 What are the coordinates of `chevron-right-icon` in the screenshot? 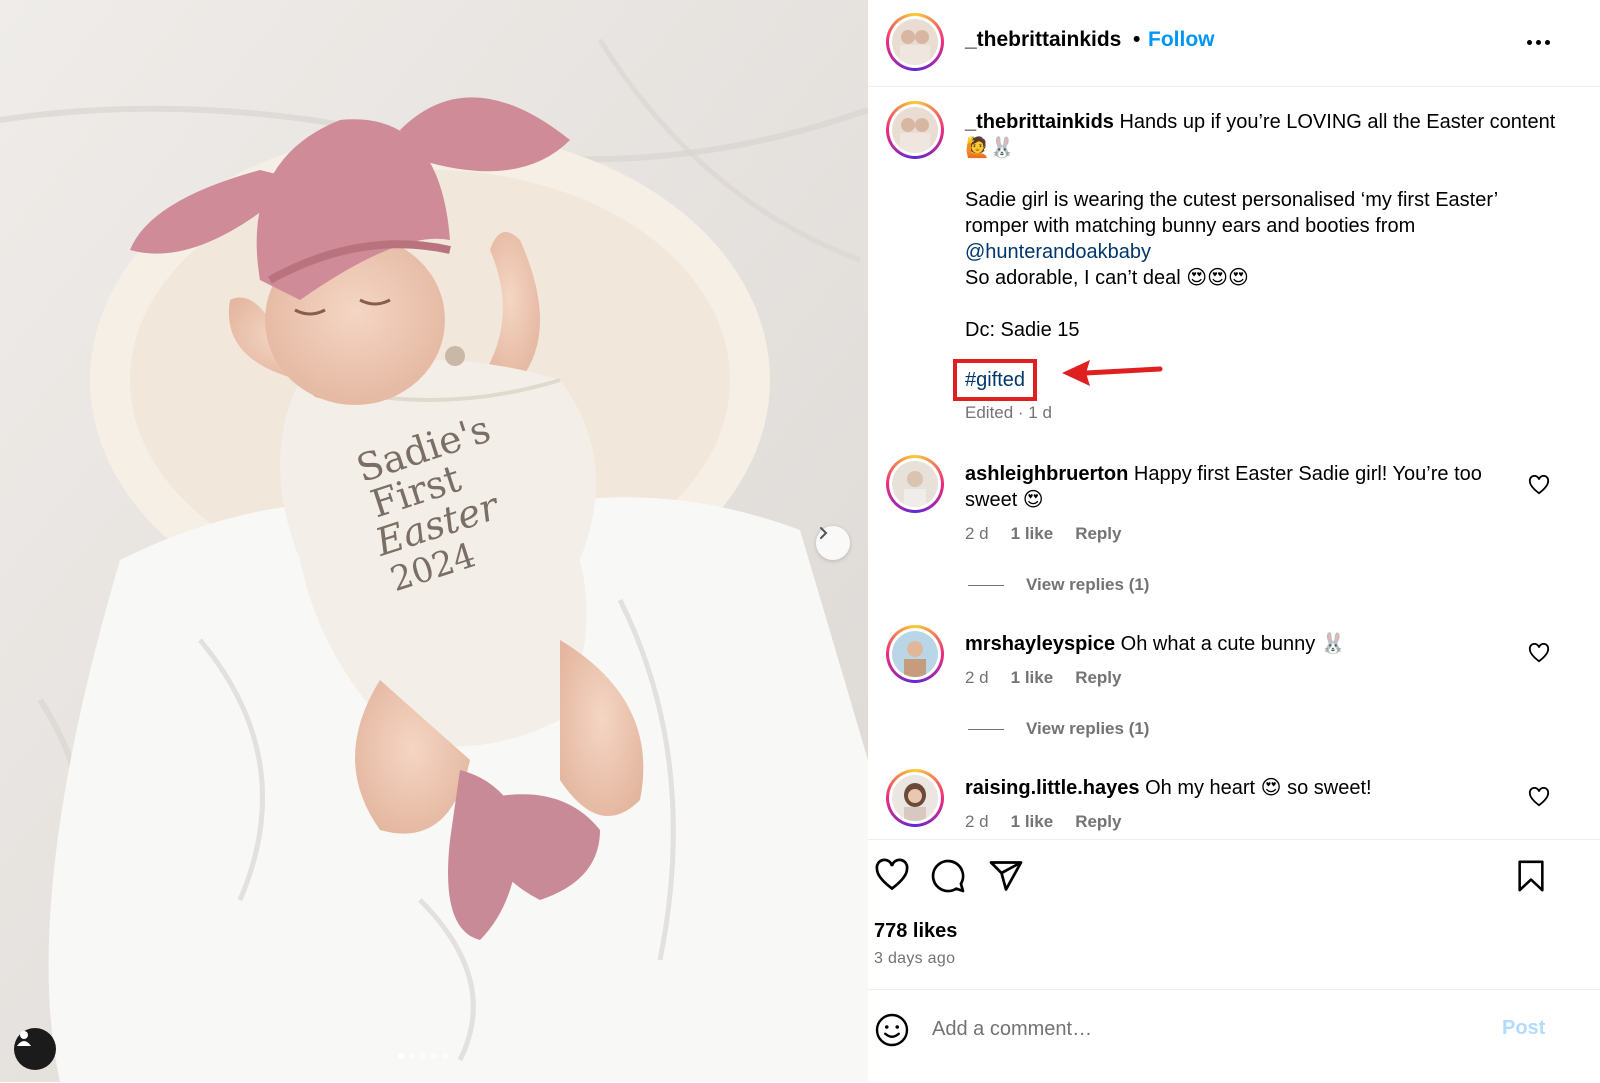 It's located at (824, 533).